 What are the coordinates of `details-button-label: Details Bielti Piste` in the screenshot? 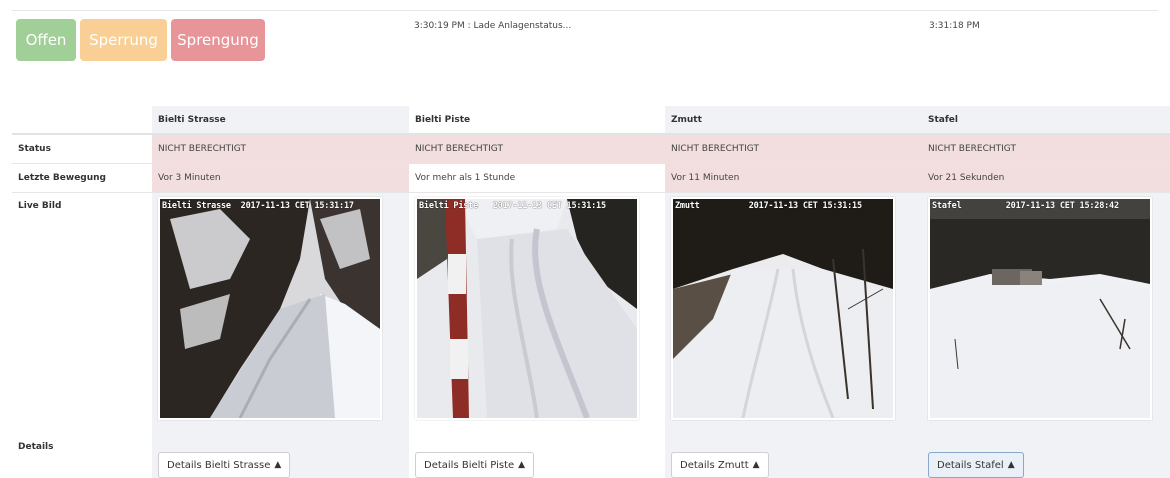 It's located at (469, 465).